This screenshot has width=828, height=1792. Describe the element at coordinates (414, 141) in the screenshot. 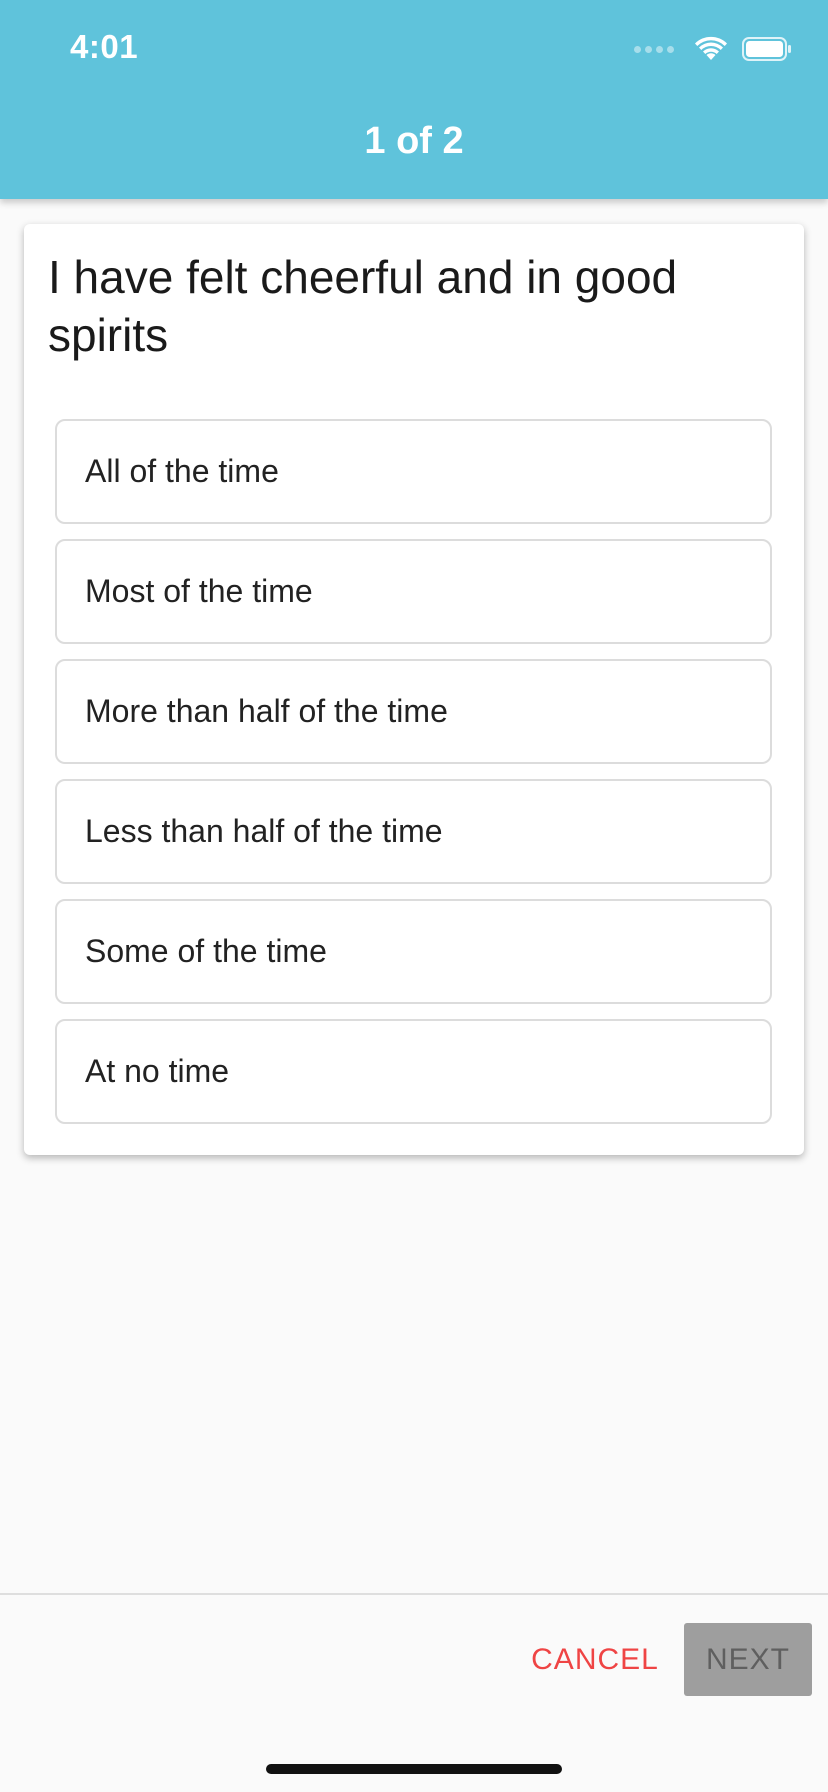

I see `page-title: 1 of 2` at that location.